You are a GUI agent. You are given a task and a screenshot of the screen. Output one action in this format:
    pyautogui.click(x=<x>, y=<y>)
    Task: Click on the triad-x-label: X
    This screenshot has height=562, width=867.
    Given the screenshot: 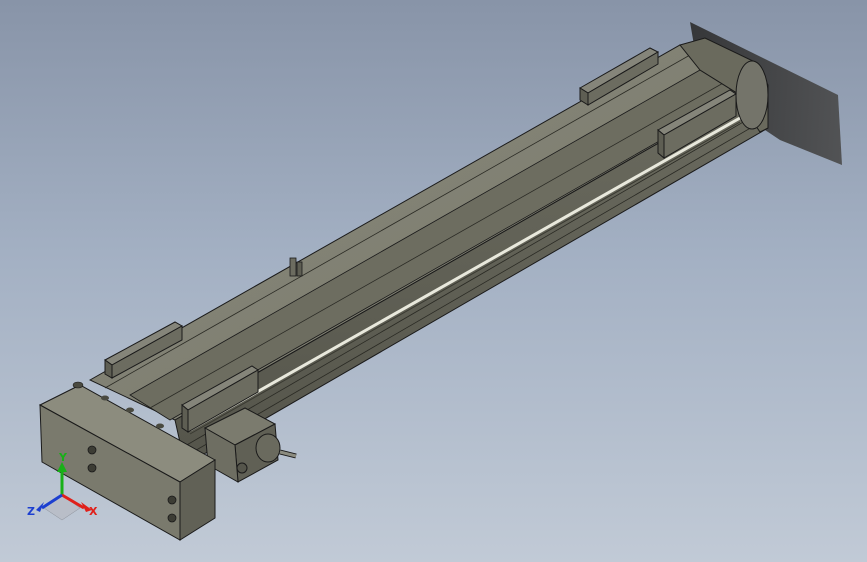 What is the action you would take?
    pyautogui.click(x=93, y=511)
    